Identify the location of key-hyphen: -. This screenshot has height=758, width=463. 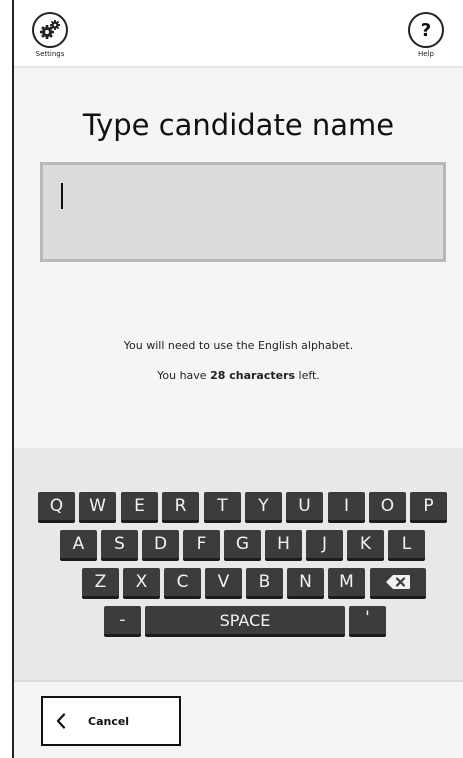
(122, 621).